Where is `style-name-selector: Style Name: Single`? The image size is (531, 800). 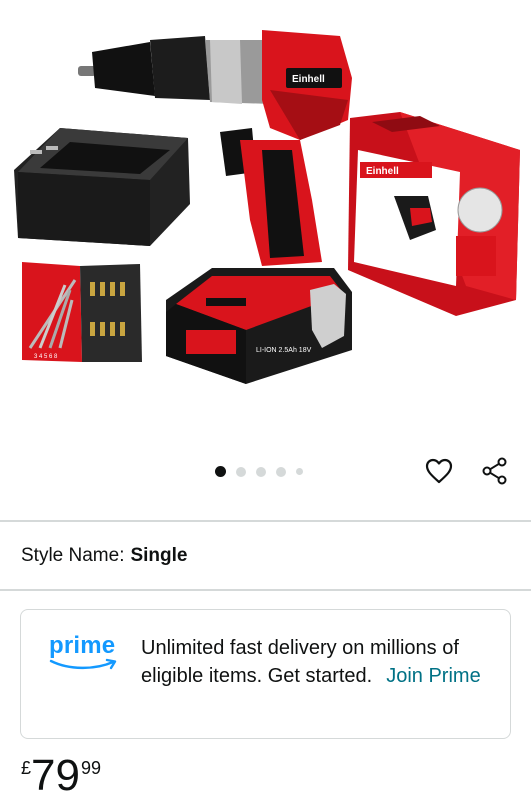 style-name-selector: Style Name: Single is located at coordinates (104, 556).